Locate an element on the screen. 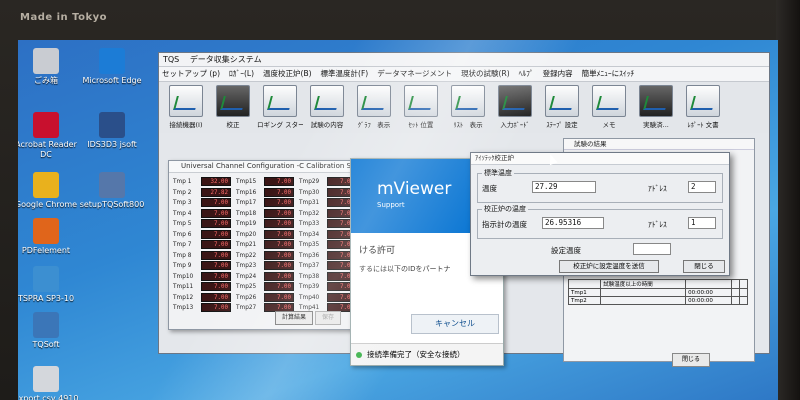 Image resolution: width=800 pixels, height=400 pixels. toolbar-button: 入力ﾎﾞｰﾄﾞ is located at coordinates (515, 107).